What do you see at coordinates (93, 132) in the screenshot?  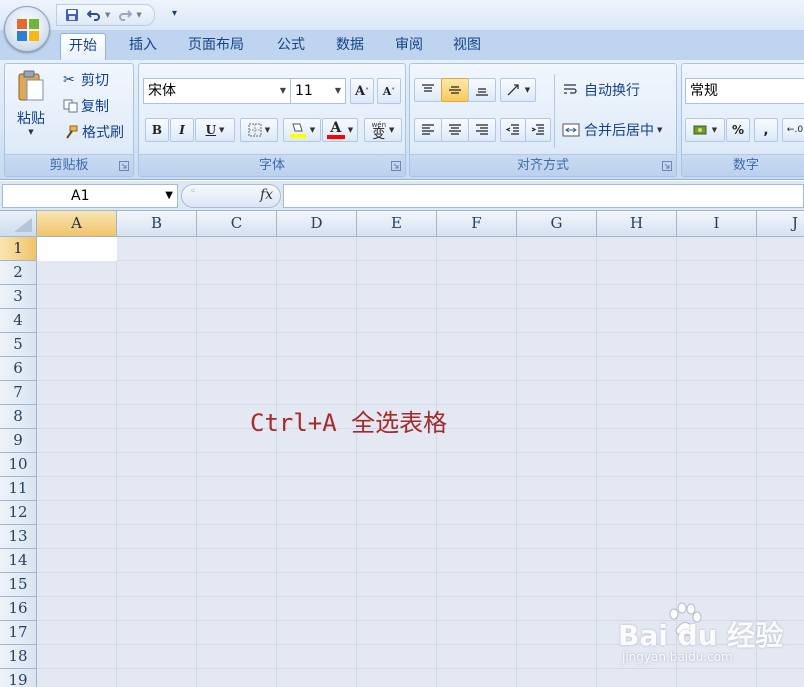 I see `format-painter-button: 格式刷` at bounding box center [93, 132].